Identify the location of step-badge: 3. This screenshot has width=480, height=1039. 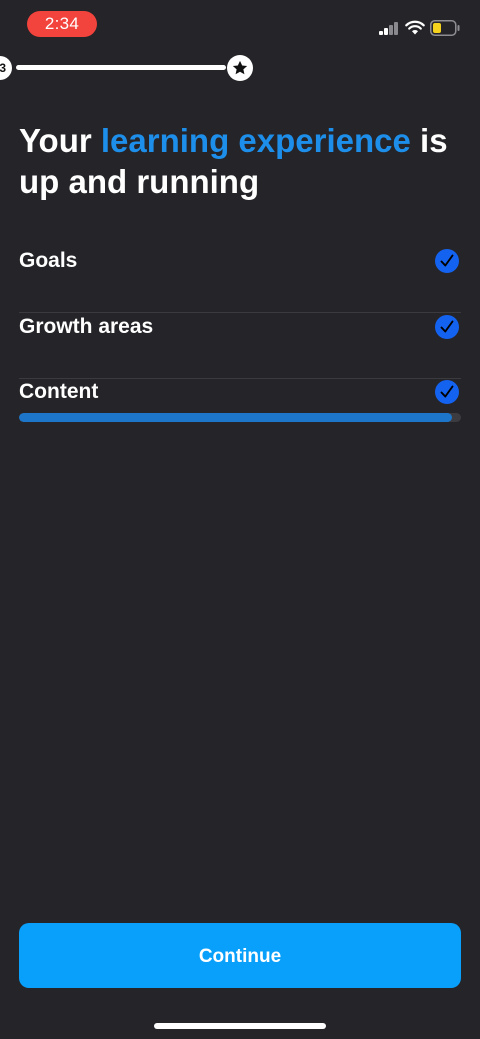
(6, 68).